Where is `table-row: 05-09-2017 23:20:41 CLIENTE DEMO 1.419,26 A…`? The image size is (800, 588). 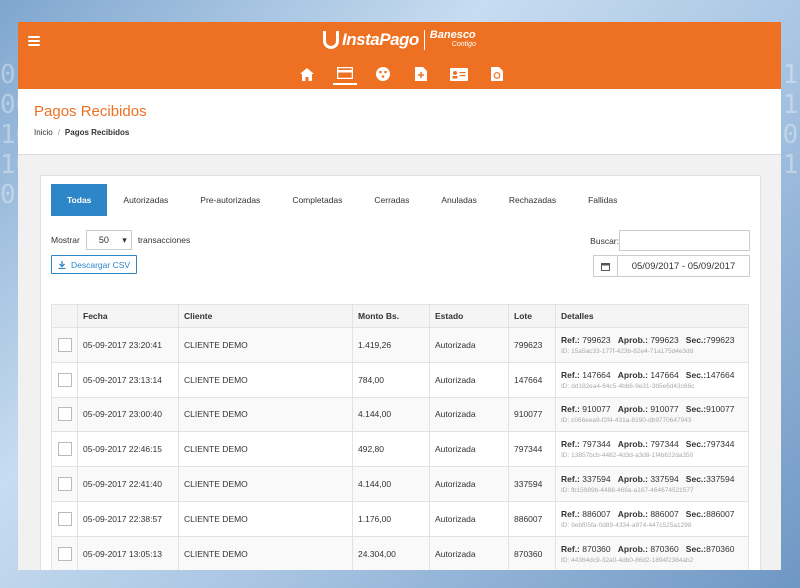 table-row: 05-09-2017 23:20:41 CLIENTE DEMO 1.419,26 A… is located at coordinates (400, 345).